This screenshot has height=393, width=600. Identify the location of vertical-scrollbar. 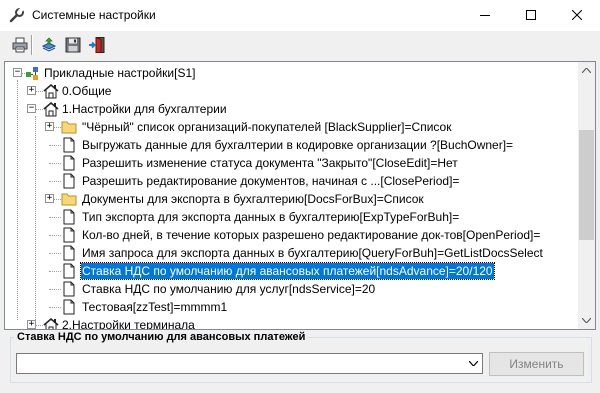
(586, 195).